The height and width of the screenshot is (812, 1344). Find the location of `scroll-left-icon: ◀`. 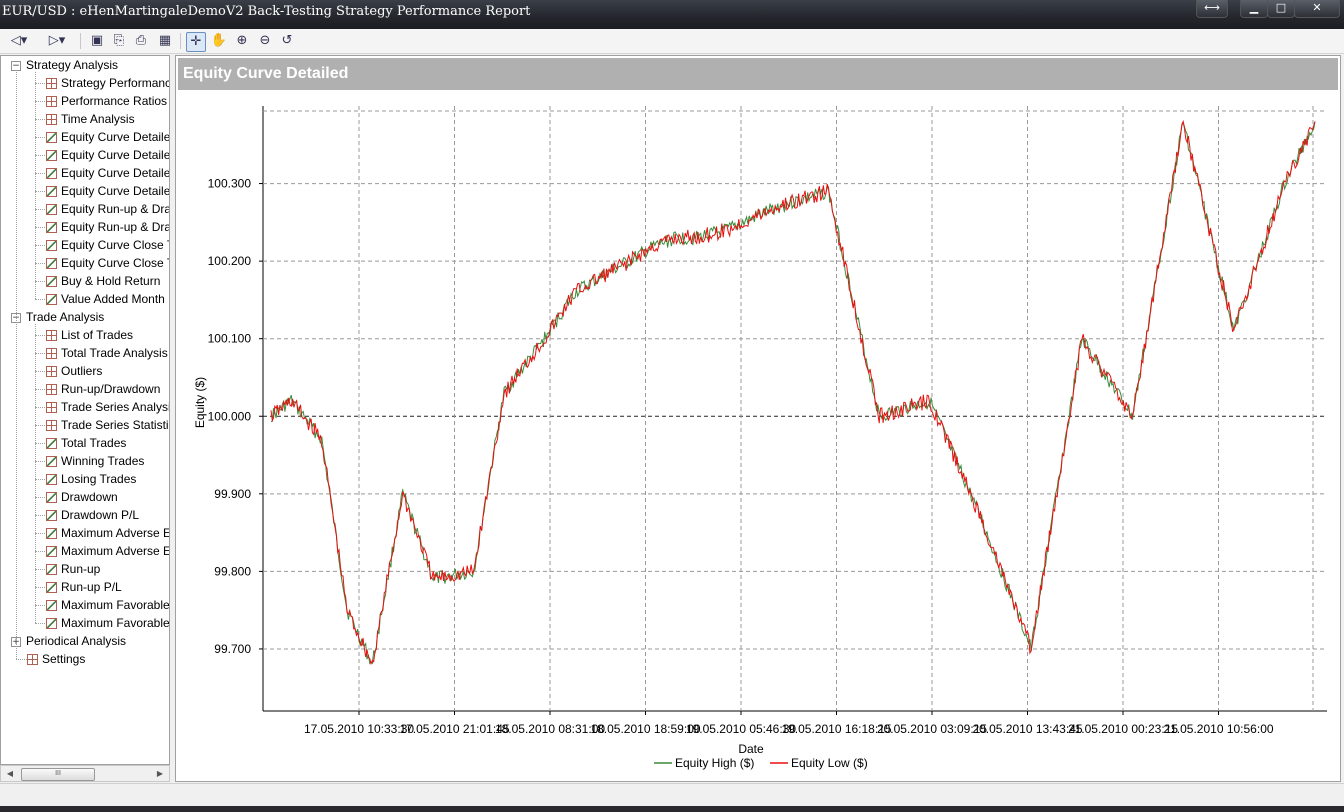

scroll-left-icon: ◀ is located at coordinates (10, 773).